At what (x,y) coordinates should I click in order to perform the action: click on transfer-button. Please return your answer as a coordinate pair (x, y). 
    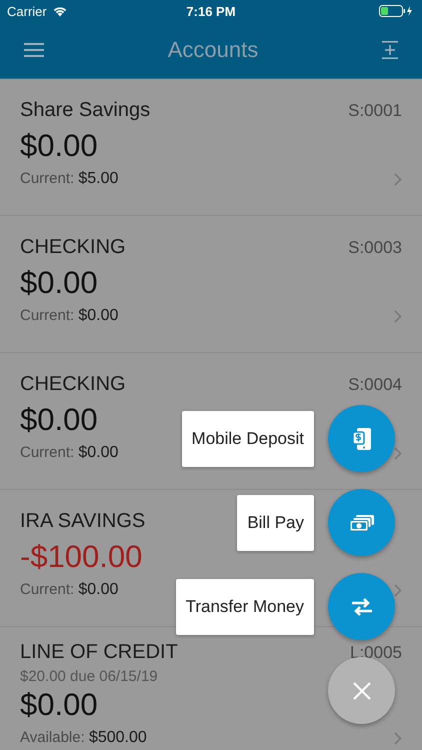
    Looking at the image, I should click on (361, 606).